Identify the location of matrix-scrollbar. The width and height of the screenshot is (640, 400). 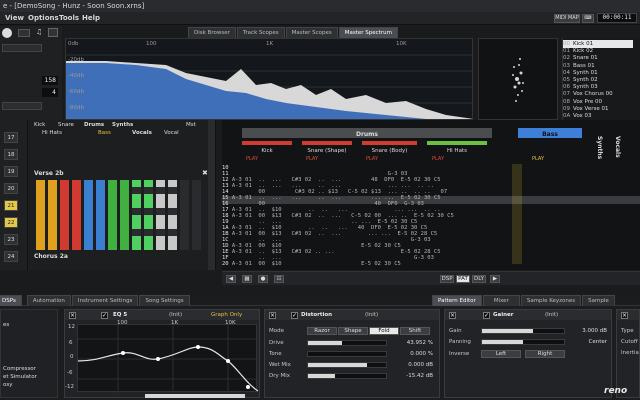
(211, 195).